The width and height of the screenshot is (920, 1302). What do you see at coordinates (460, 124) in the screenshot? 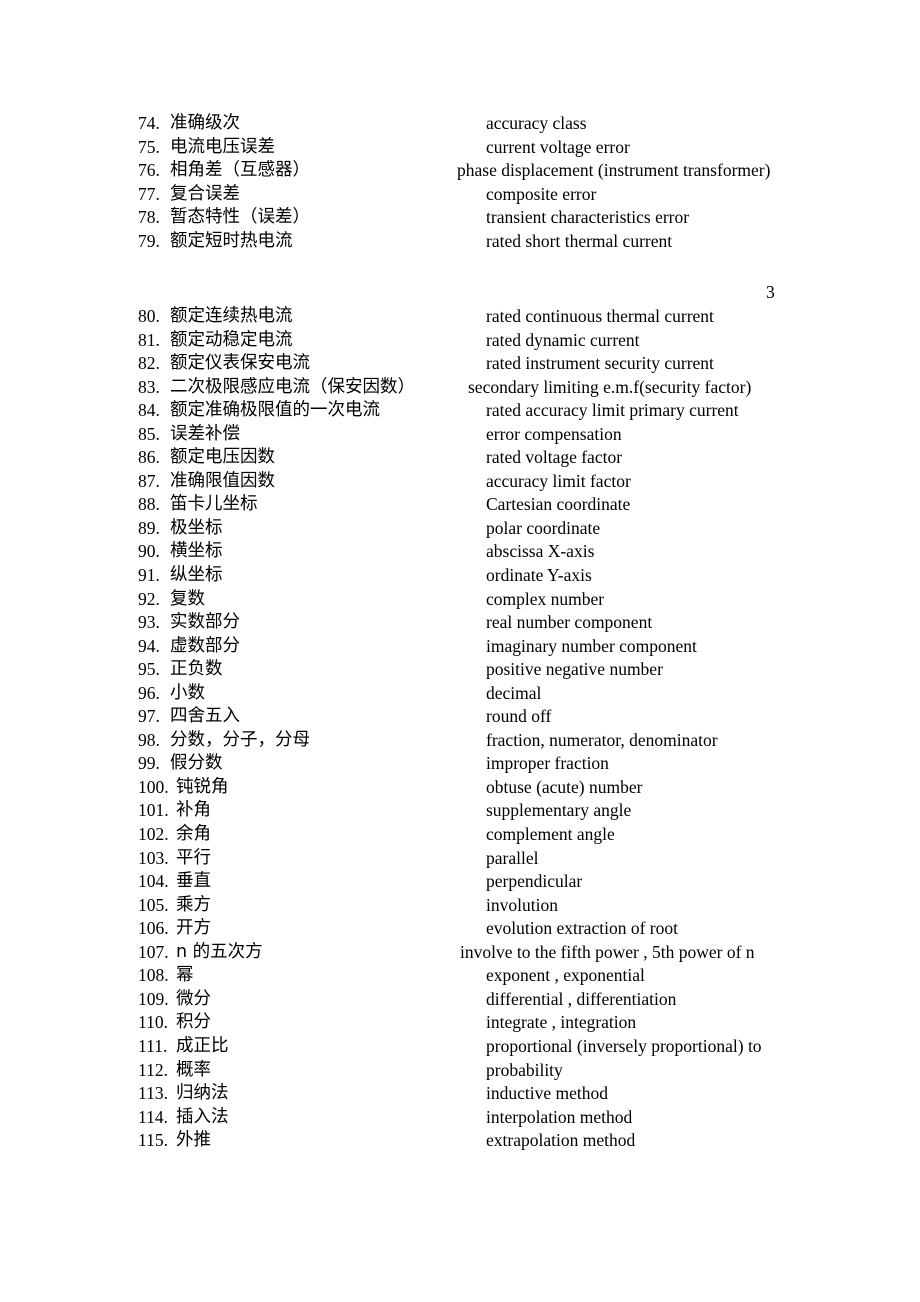
I see `glossary-entry: 74. 准确级次 accuracy class` at bounding box center [460, 124].